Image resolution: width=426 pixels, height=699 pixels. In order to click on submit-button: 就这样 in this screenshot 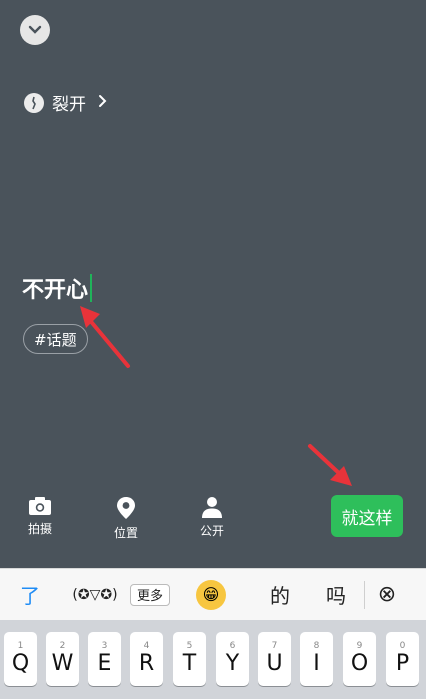, I will do `click(367, 516)`.